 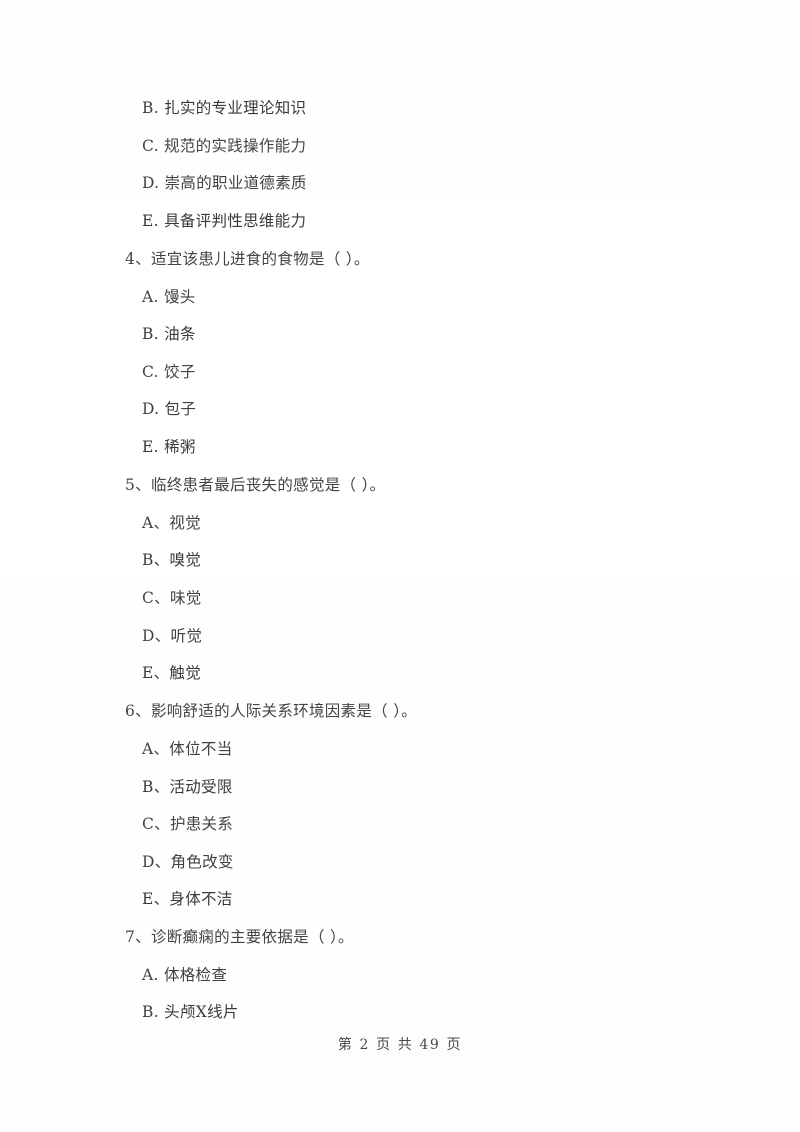 I want to click on footer-text: 第 2 页 共 49 页, so click(x=400, y=1045).